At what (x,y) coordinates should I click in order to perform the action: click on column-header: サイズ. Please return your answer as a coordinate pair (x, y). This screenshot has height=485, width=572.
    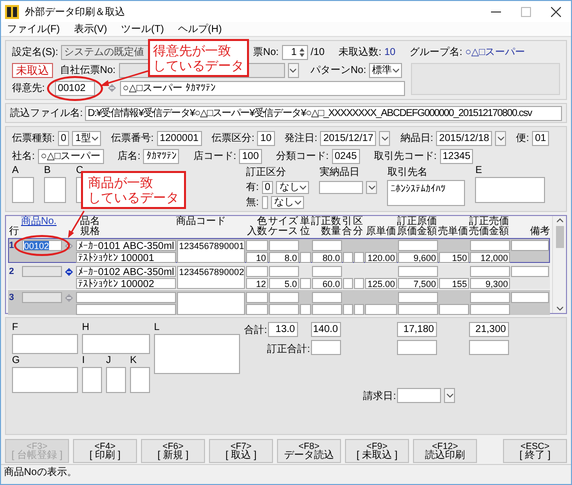
    Looking at the image, I should click on (283, 222).